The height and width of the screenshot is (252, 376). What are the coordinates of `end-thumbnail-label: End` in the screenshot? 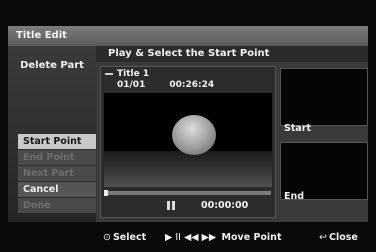 It's located at (294, 196).